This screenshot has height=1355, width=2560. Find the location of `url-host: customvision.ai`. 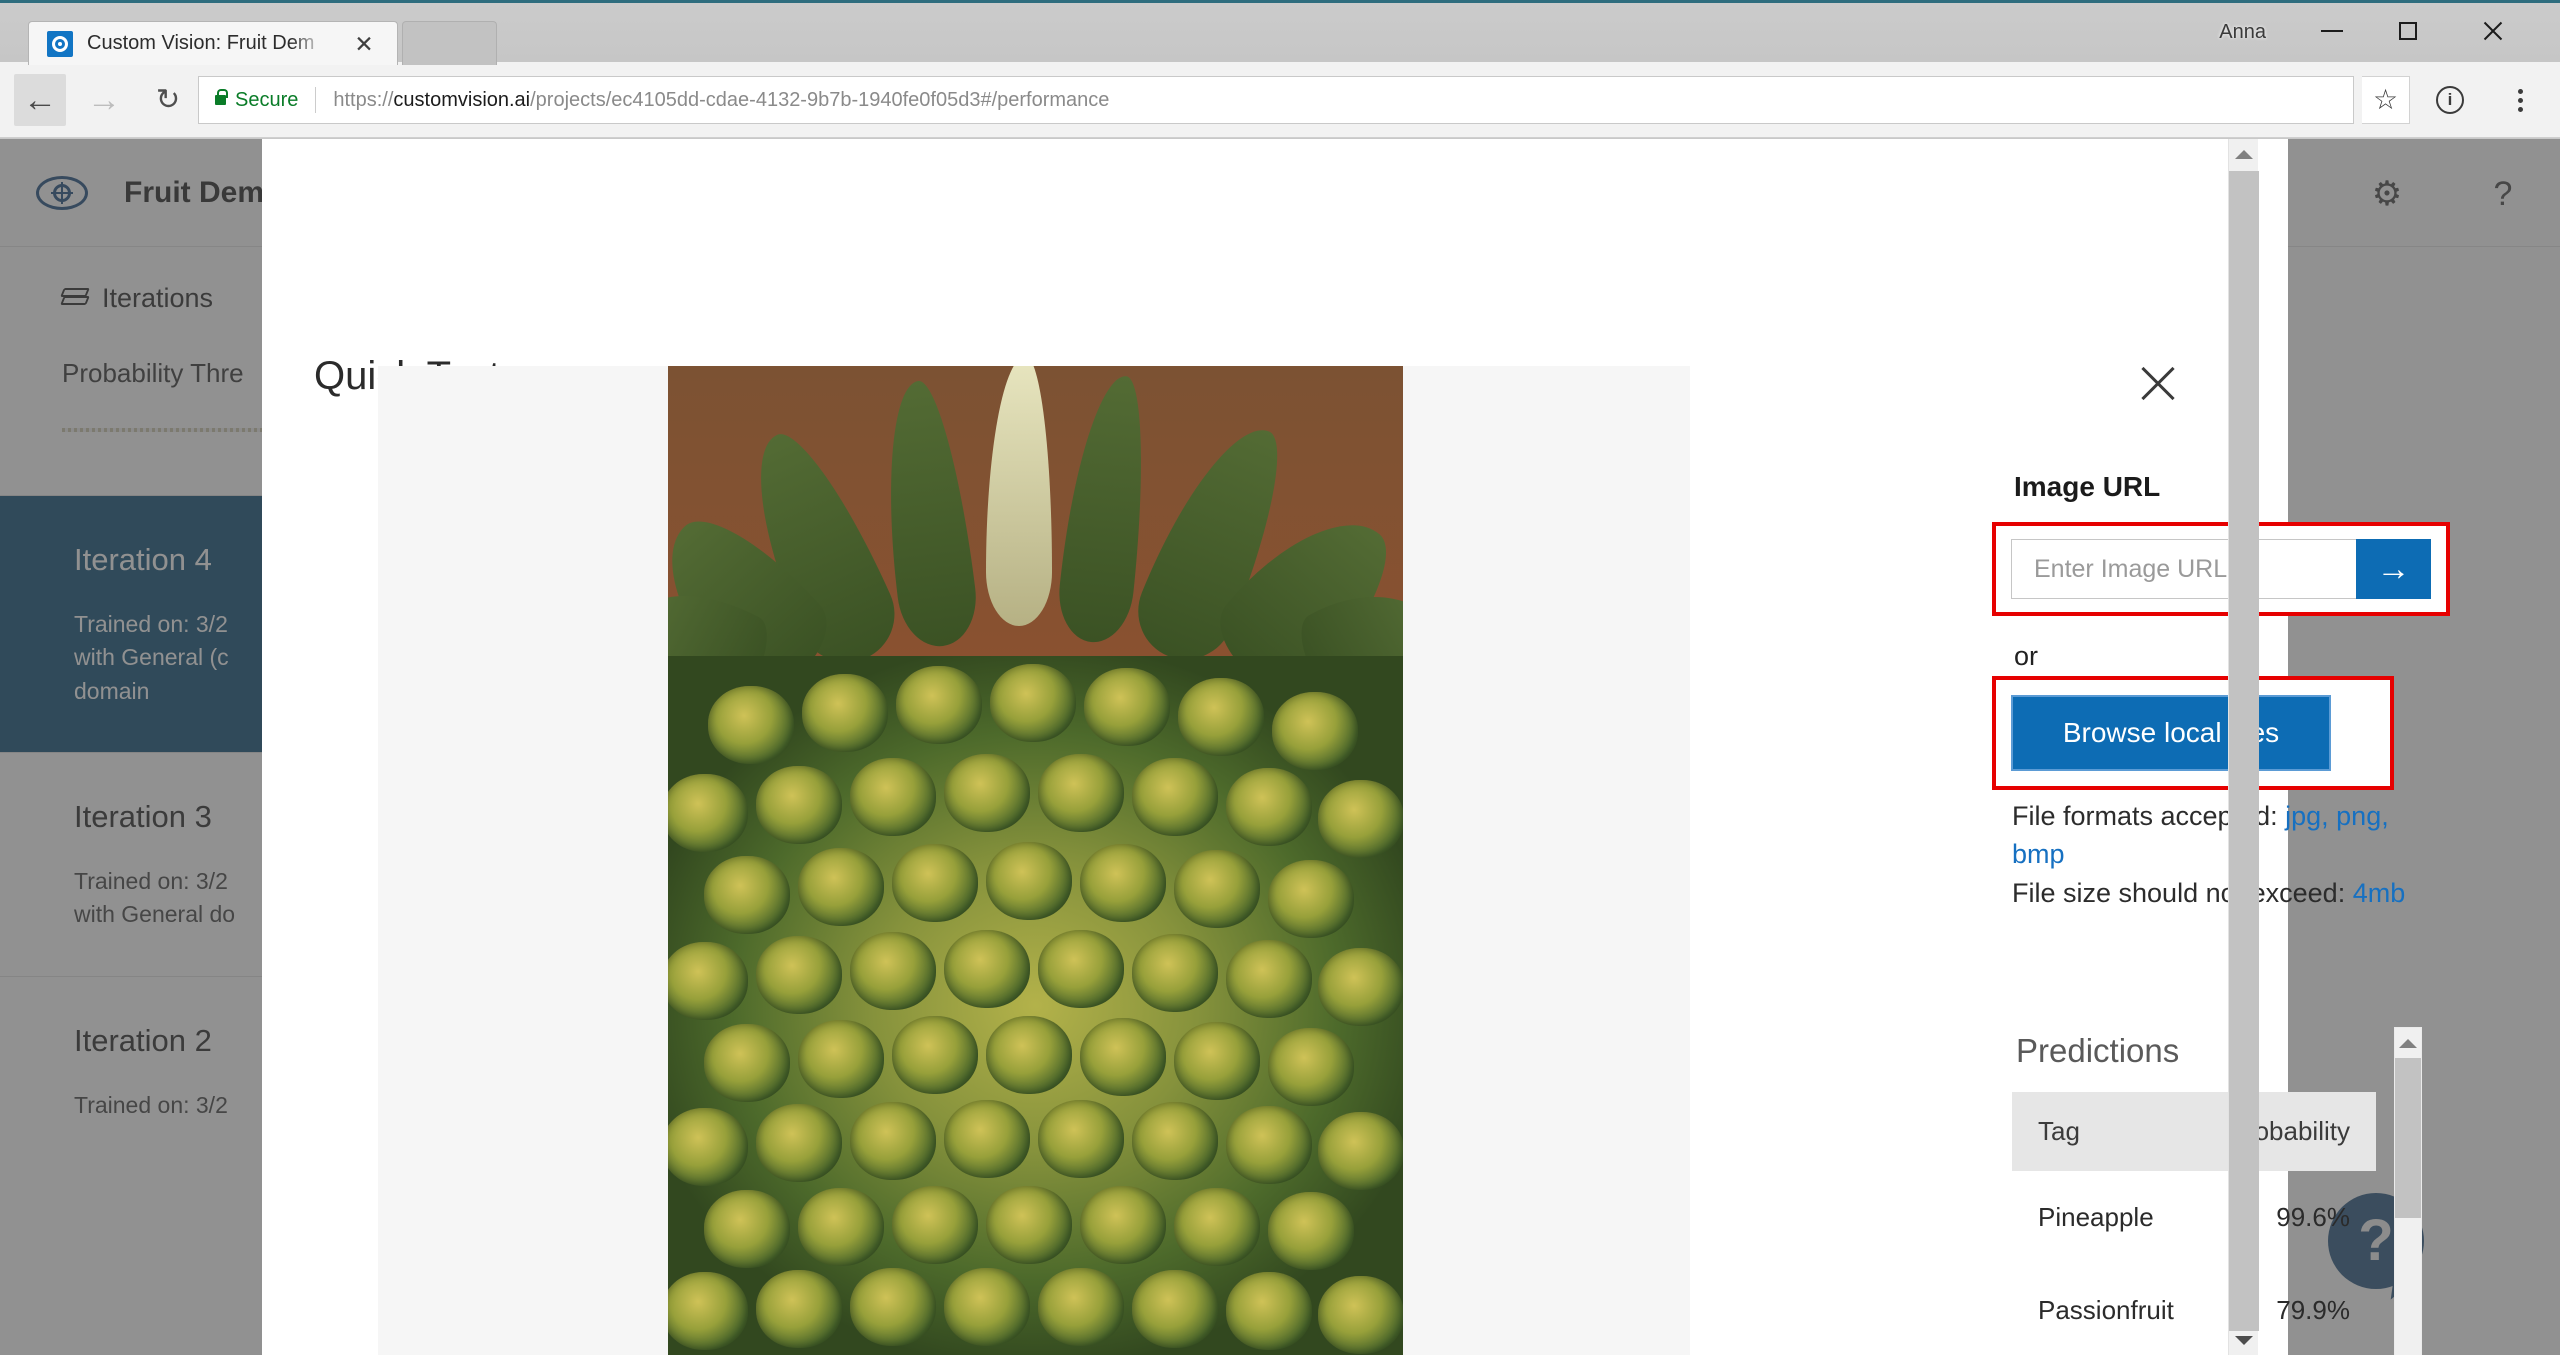

url-host: customvision.ai is located at coordinates (462, 99).